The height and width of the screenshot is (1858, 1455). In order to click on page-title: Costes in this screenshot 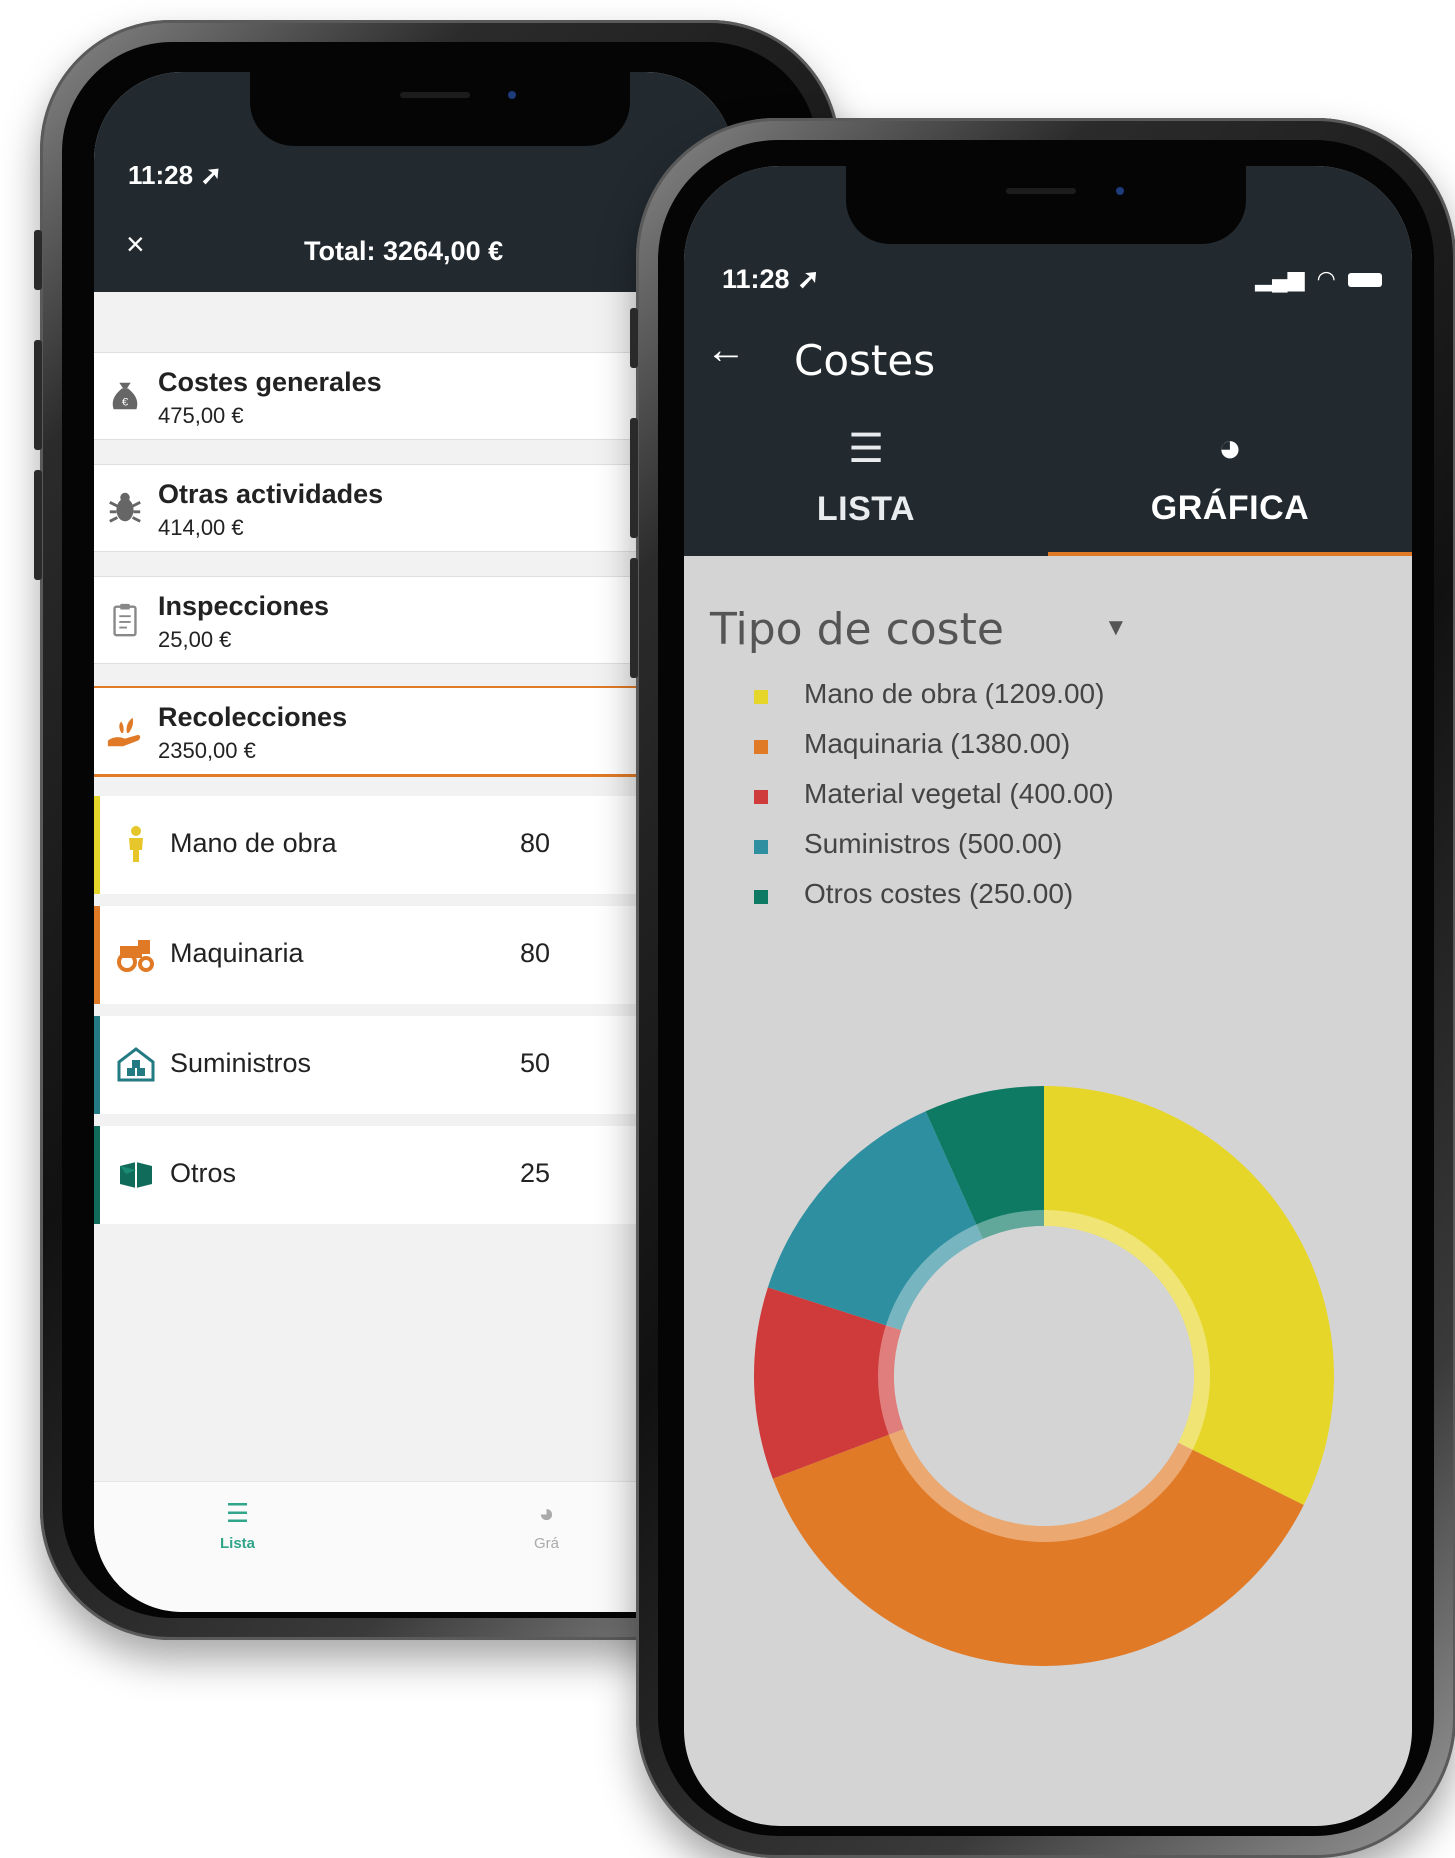, I will do `click(865, 360)`.